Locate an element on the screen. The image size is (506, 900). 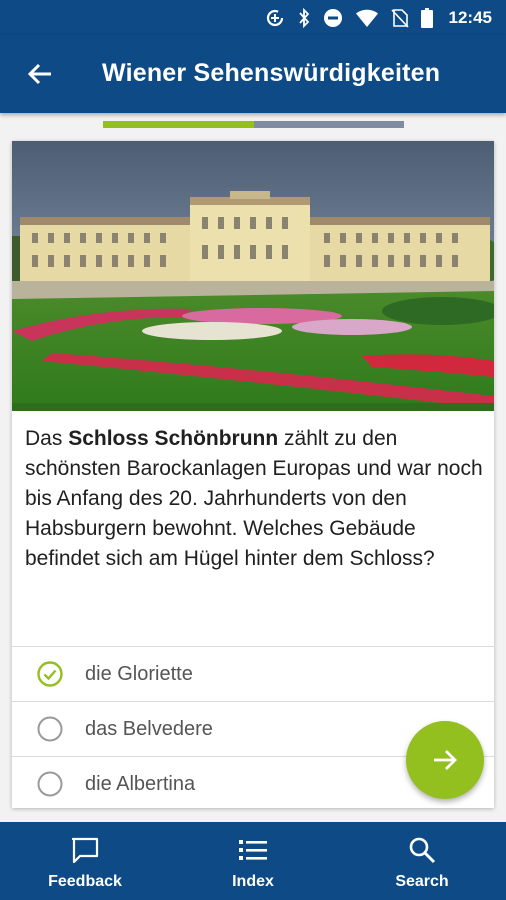
nav-feedback: Feedback is located at coordinates (85, 861).